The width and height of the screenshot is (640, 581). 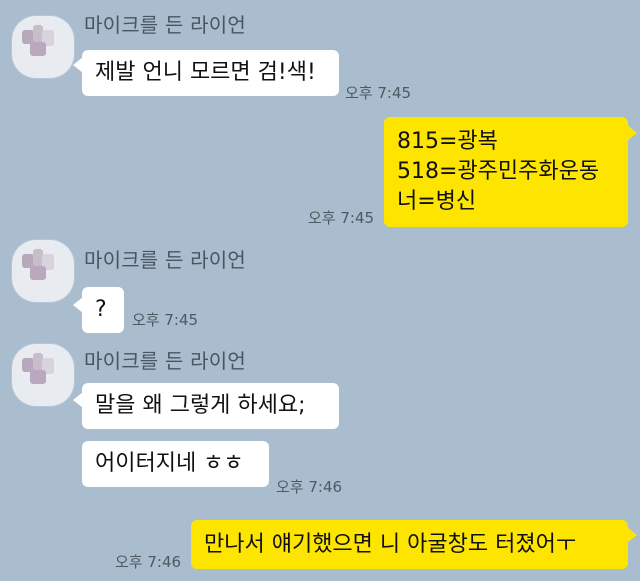 I want to click on outgoing-message-bubble: 815=광복 518=광주민주화운동 너=병신, so click(x=506, y=172).